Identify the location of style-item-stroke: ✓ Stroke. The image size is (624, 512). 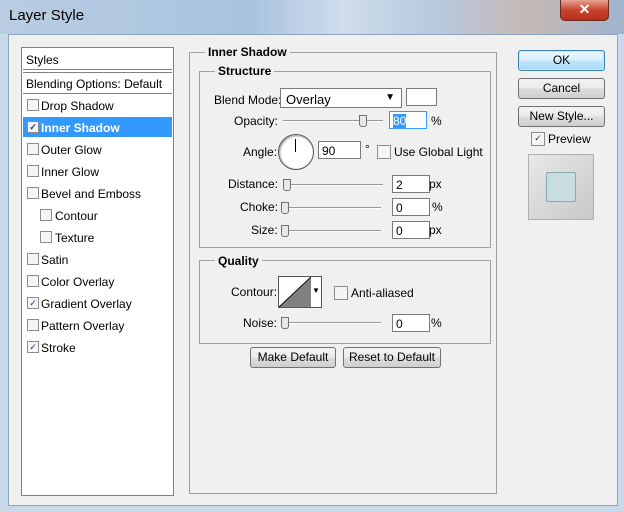
(97, 347).